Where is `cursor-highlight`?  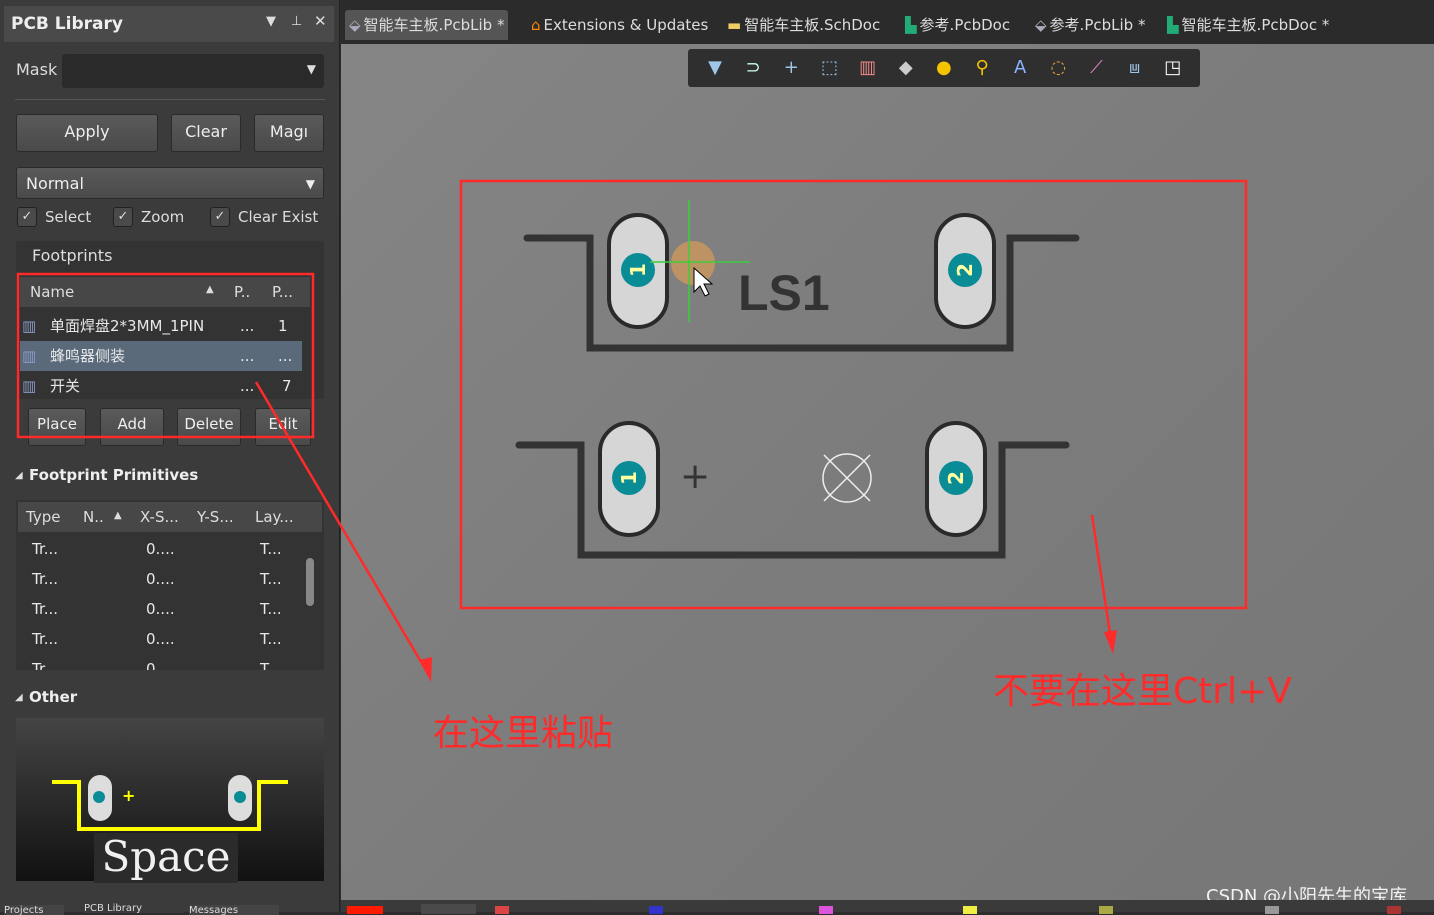
cursor-highlight is located at coordinates (693, 263).